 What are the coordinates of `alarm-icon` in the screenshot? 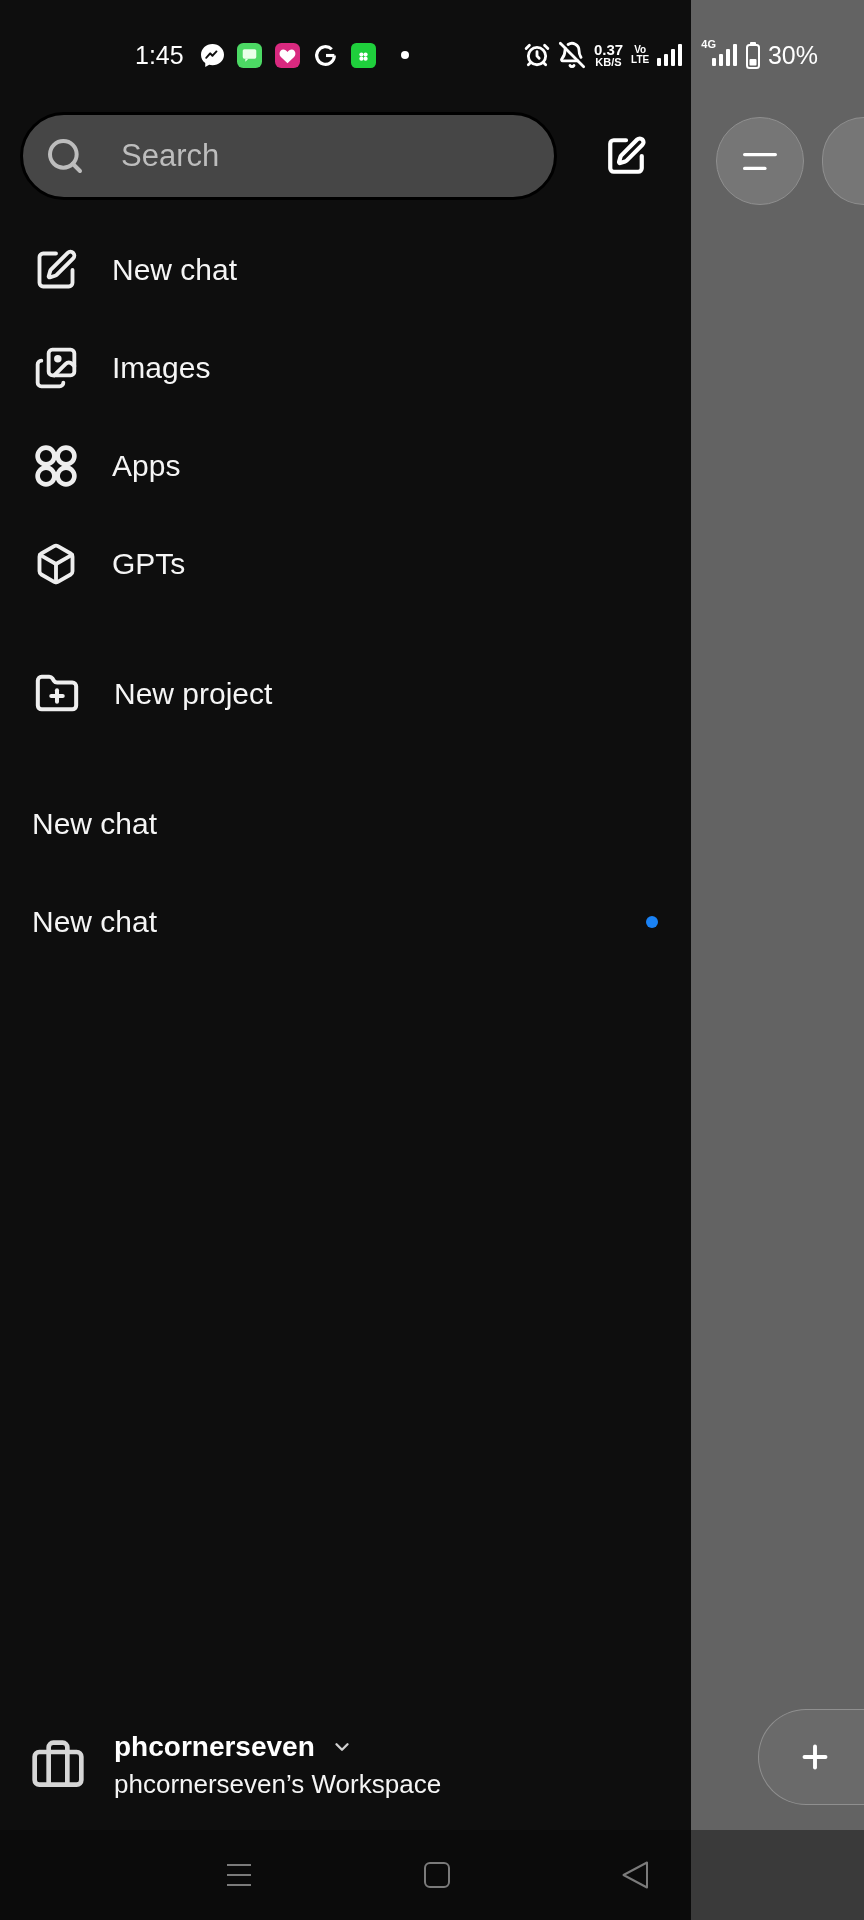 It's located at (536, 55).